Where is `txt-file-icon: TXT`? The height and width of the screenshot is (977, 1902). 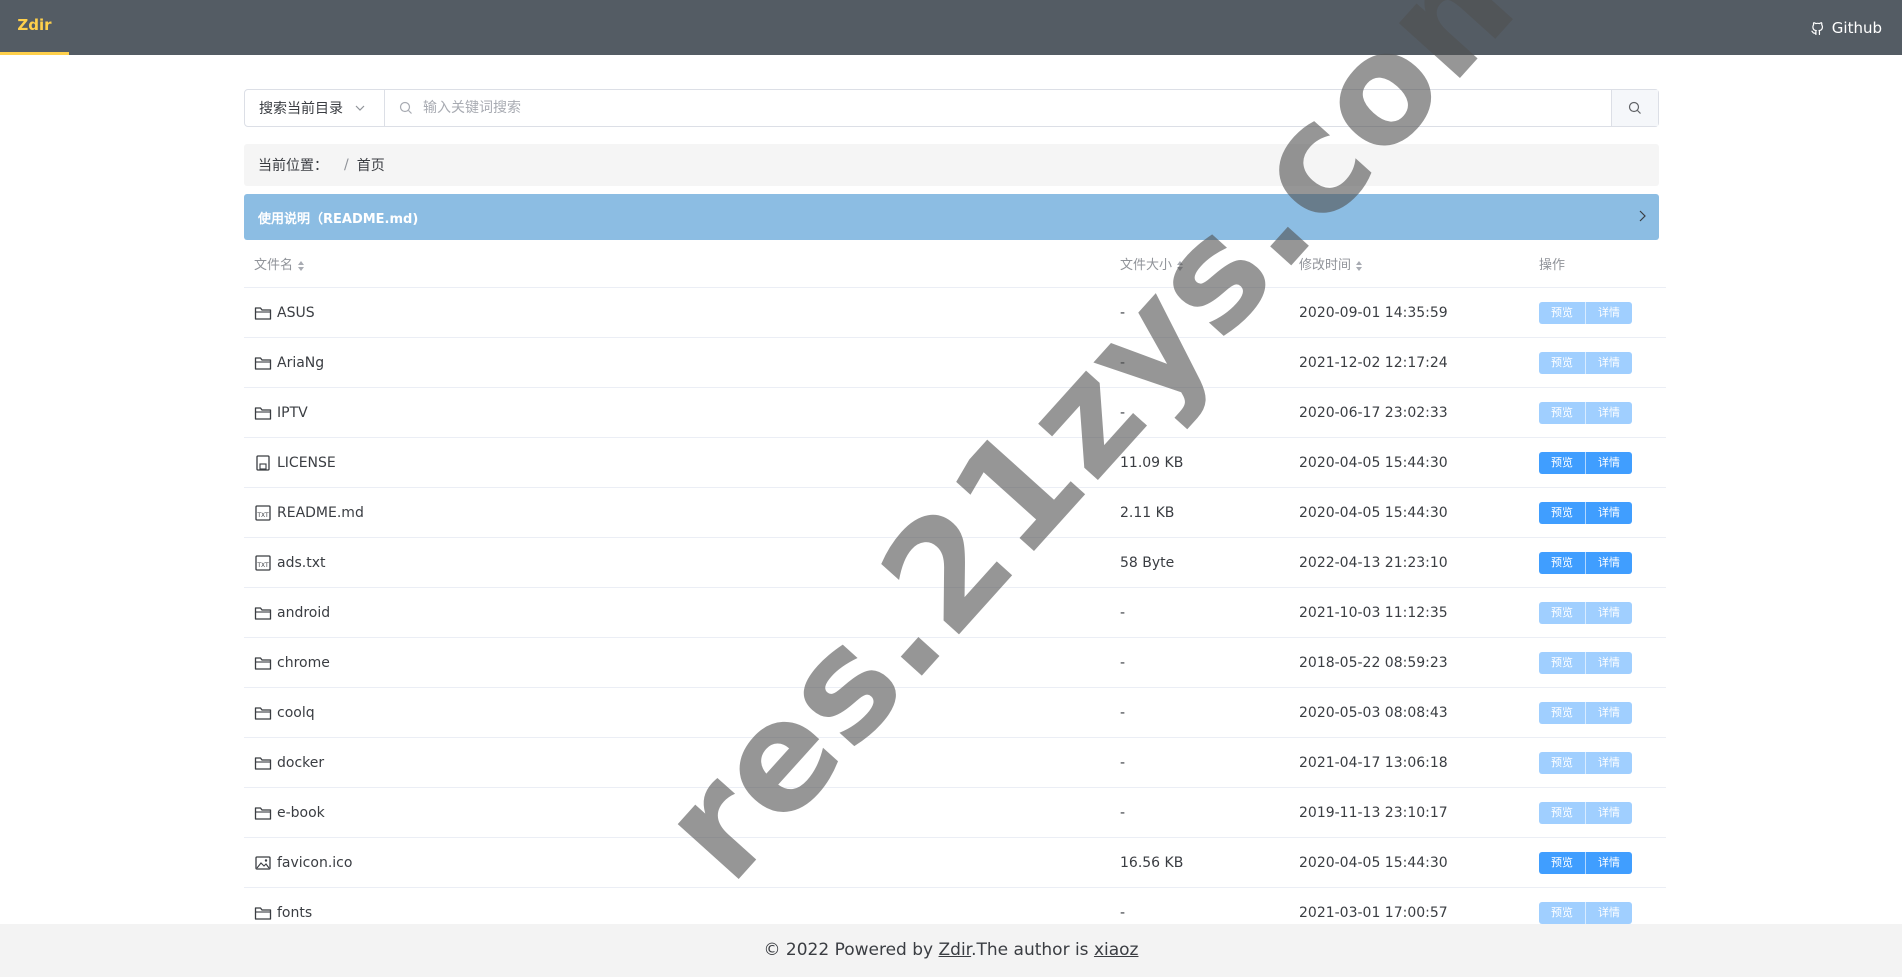
txt-file-icon: TXT is located at coordinates (263, 562).